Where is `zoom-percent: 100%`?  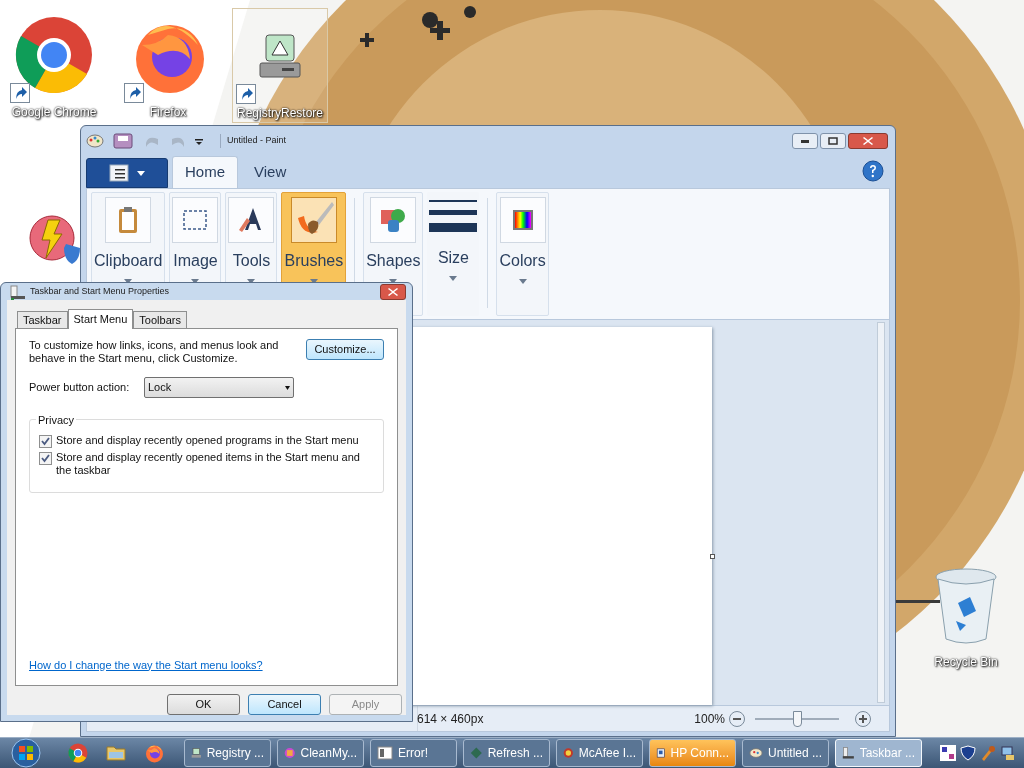 zoom-percent: 100% is located at coordinates (709, 719).